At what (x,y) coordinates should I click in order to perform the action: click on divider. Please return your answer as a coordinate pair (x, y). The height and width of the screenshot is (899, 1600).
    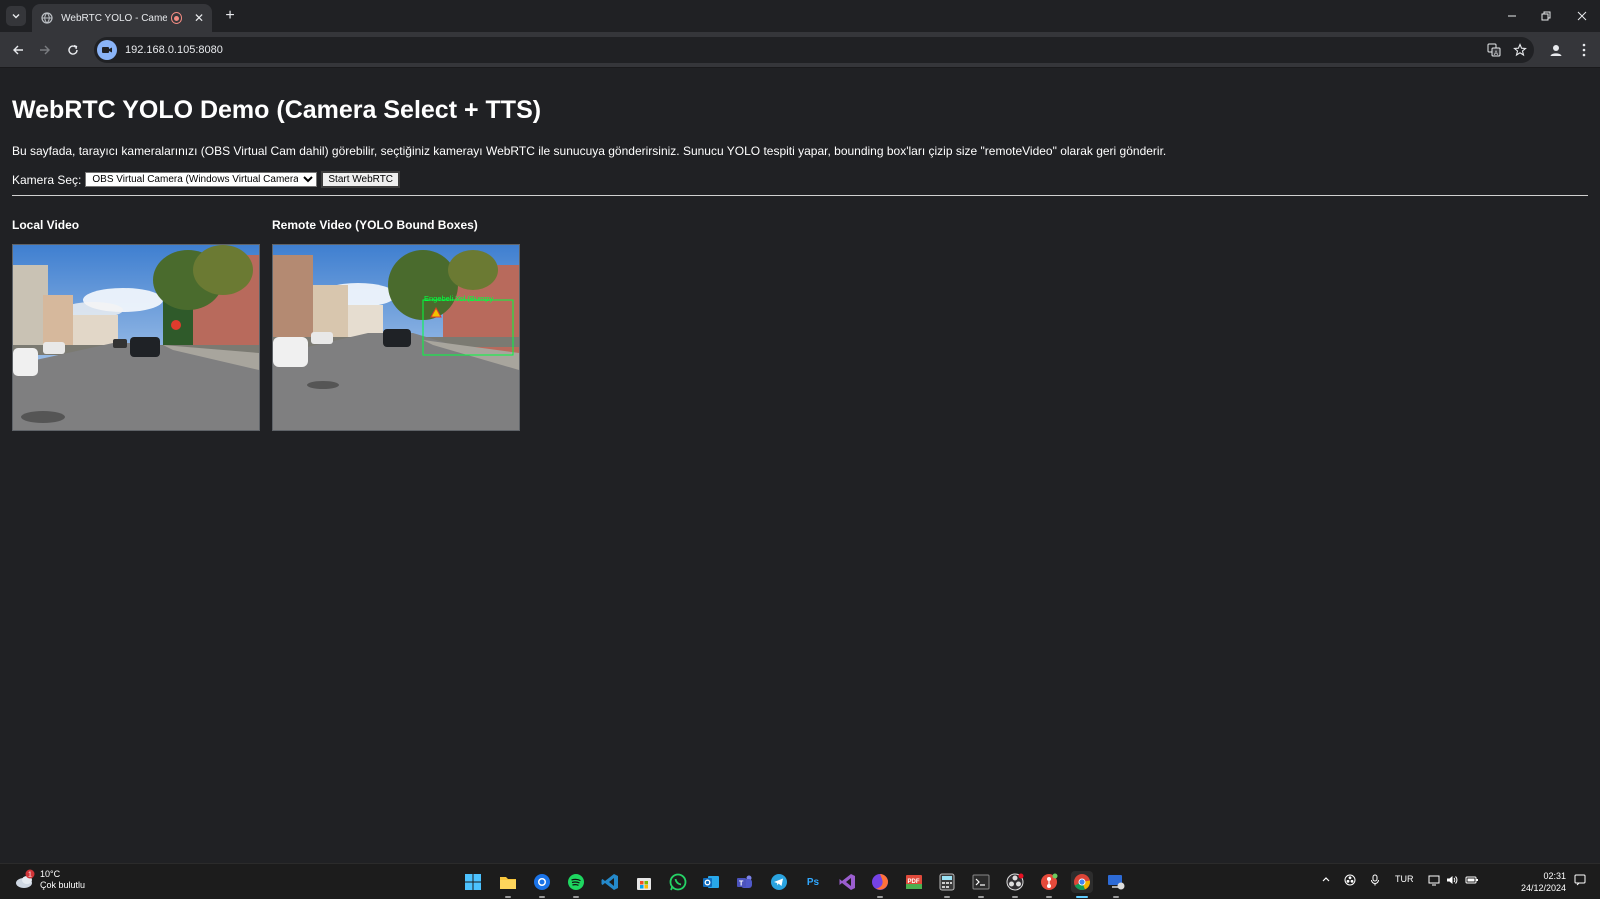
    Looking at the image, I should click on (800, 195).